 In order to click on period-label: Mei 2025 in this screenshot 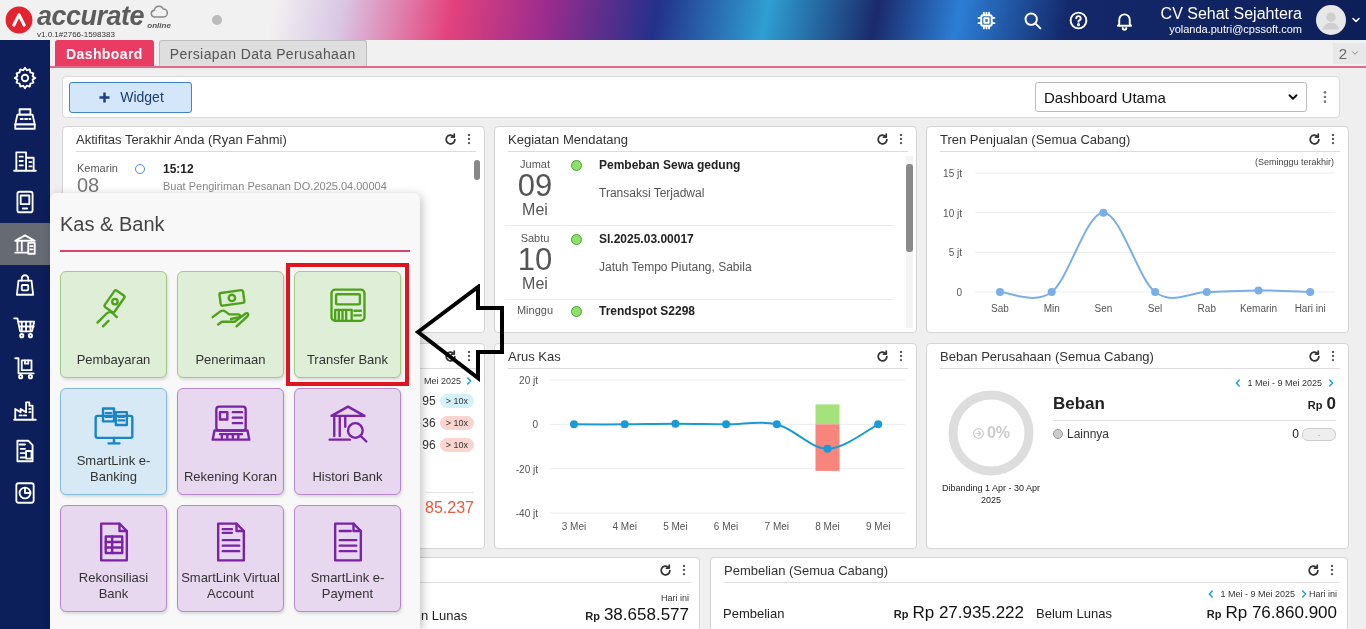, I will do `click(442, 381)`.